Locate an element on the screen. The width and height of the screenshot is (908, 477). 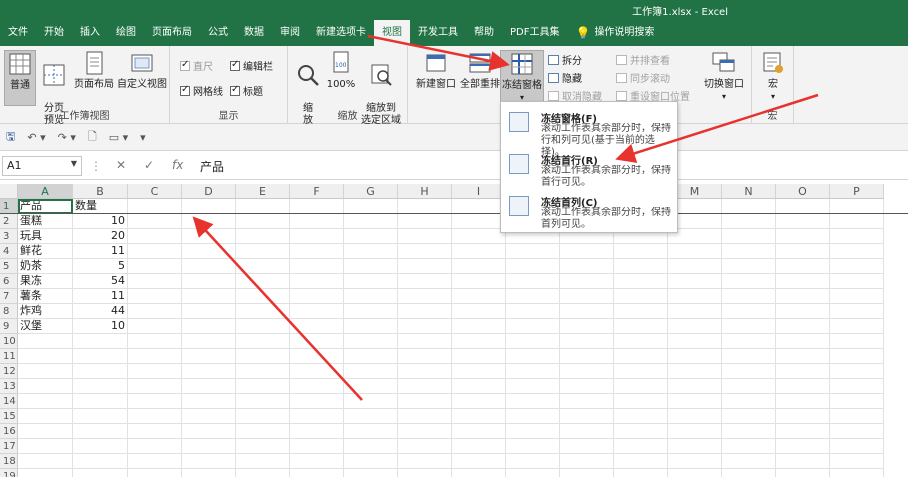
cell-E1 is located at coordinates (263, 206).